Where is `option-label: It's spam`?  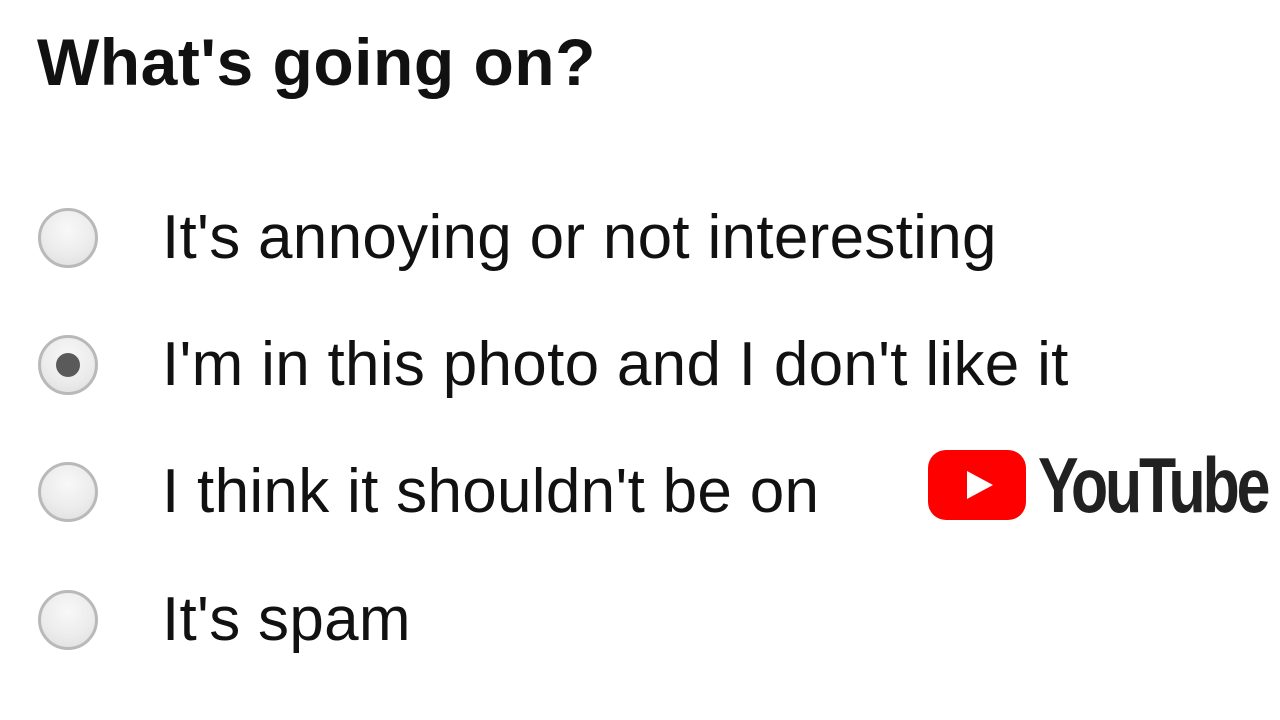 option-label: It's spam is located at coordinates (286, 619).